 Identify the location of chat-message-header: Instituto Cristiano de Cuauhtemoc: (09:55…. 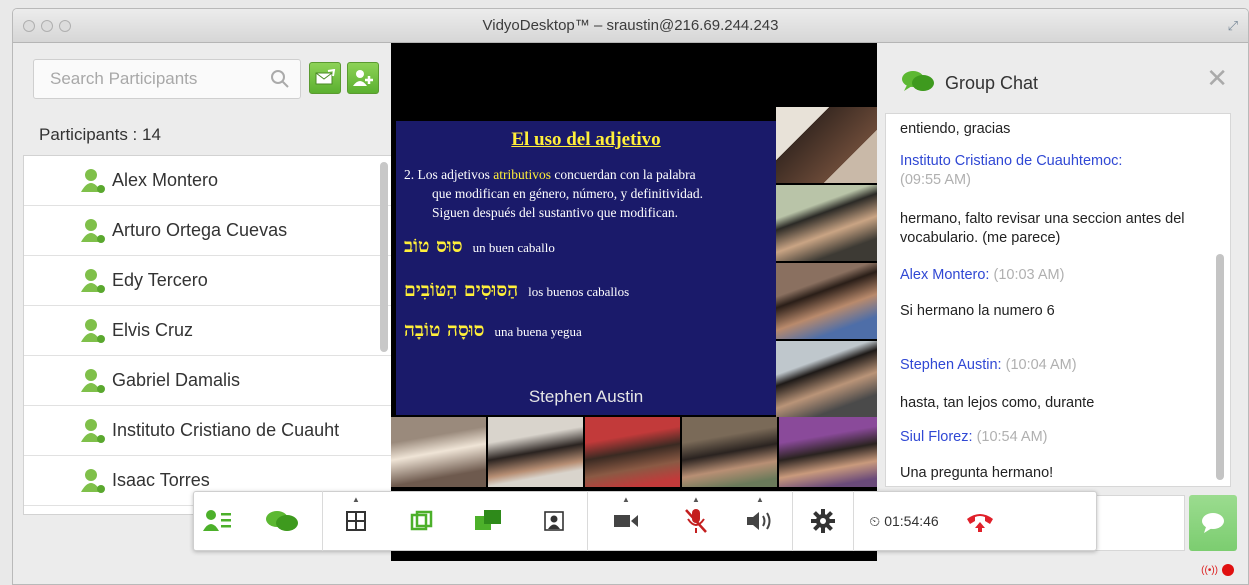
(1055, 171).